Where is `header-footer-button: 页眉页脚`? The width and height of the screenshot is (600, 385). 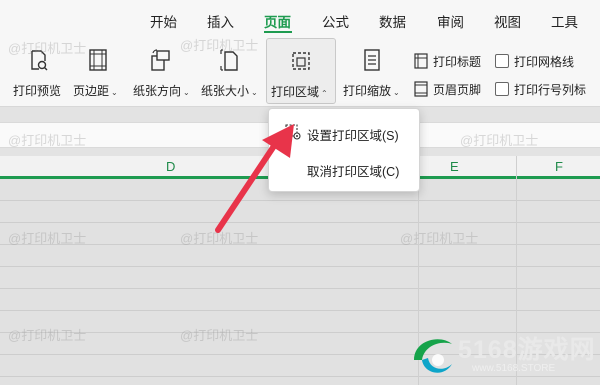
header-footer-button: 页眉页脚 is located at coordinates (447, 89).